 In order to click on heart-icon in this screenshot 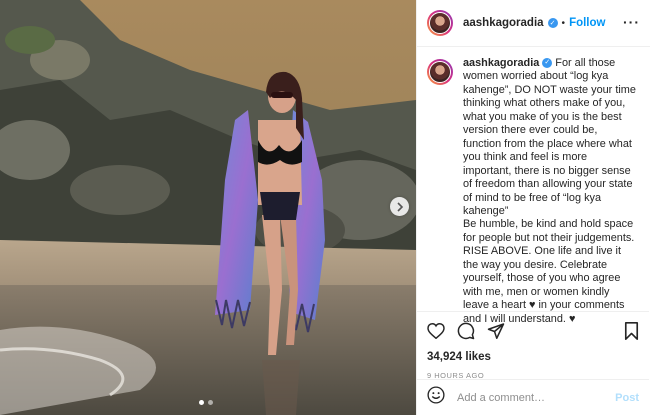, I will do `click(436, 331)`.